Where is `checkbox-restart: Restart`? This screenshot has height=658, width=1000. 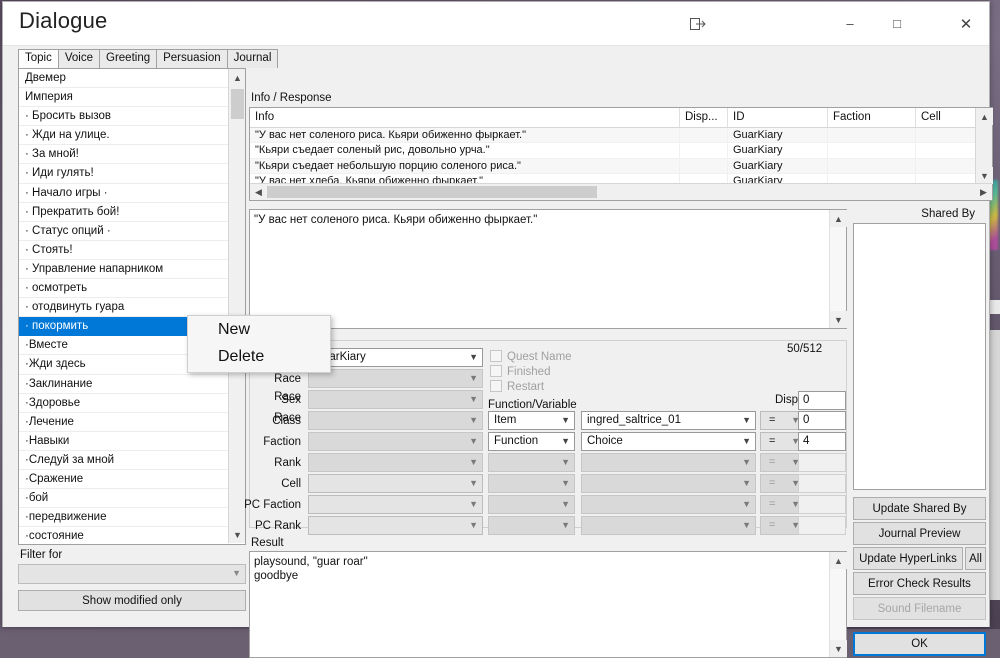
checkbox-restart: Restart is located at coordinates (517, 386).